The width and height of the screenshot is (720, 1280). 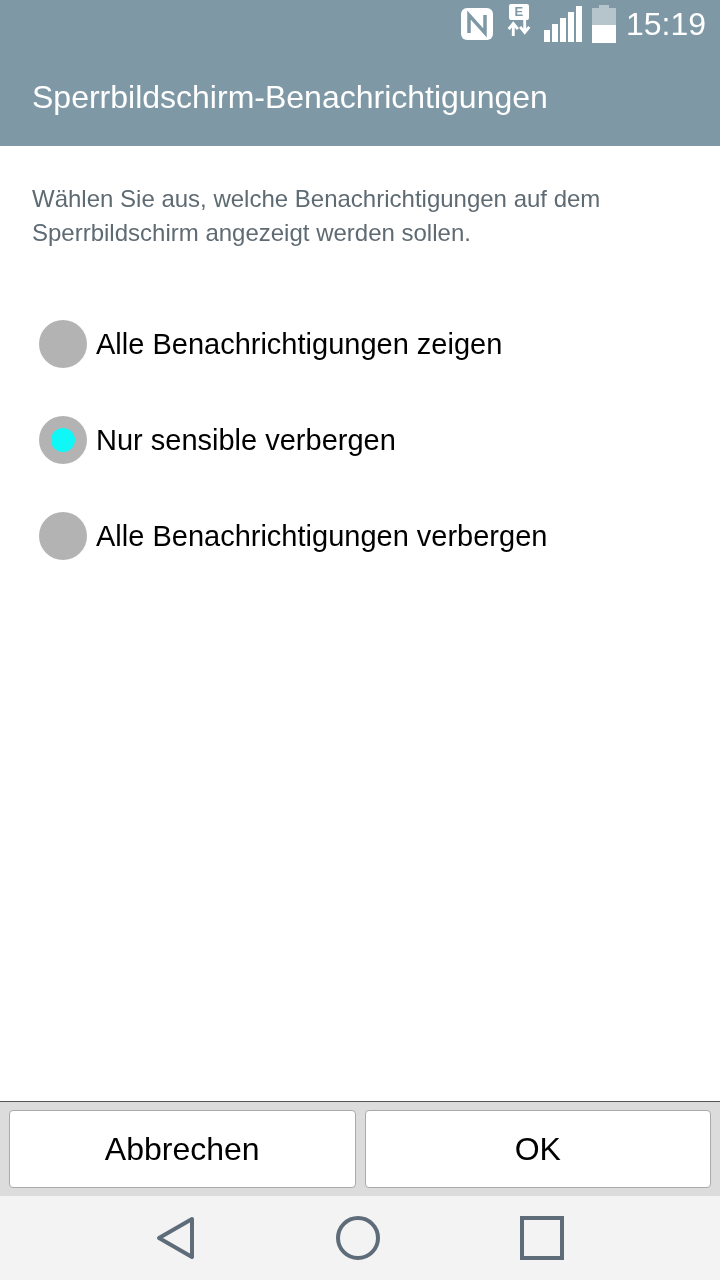 I want to click on dialog-button: OK, so click(x=537, y=1149).